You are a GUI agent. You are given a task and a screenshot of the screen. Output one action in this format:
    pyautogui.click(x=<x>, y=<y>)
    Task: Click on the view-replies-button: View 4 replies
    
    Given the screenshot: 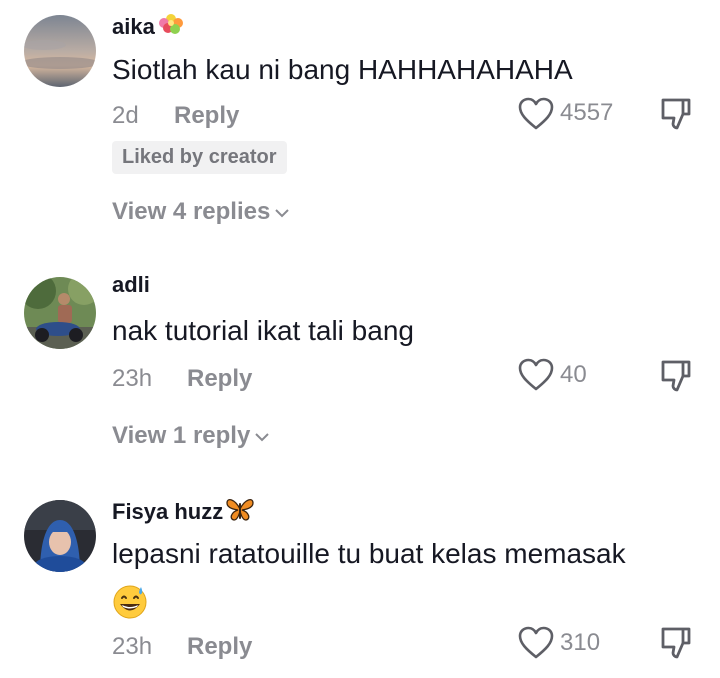 What is the action you would take?
    pyautogui.click(x=201, y=212)
    